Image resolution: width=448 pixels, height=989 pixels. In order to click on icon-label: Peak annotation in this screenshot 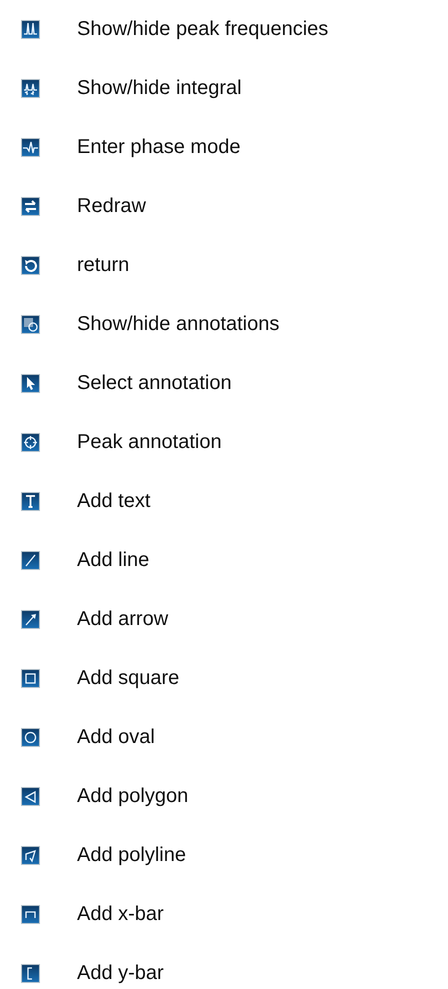, I will do `click(149, 442)`.